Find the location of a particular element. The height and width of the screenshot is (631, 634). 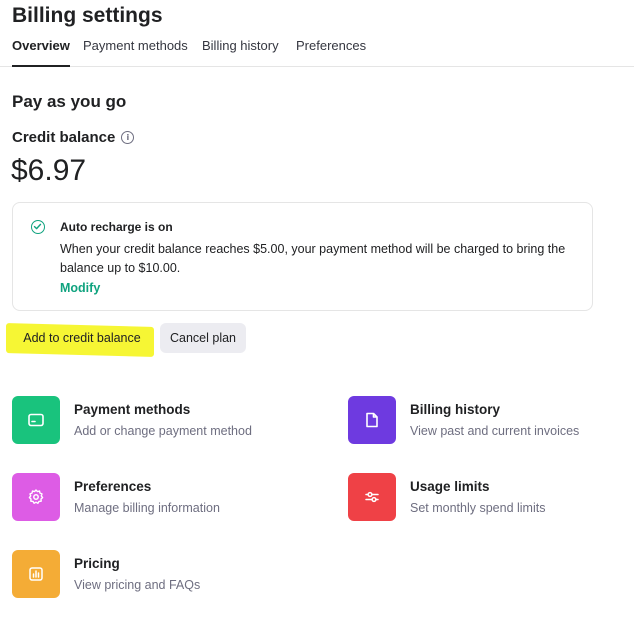

tab-overview: Overview is located at coordinates (41, 52).